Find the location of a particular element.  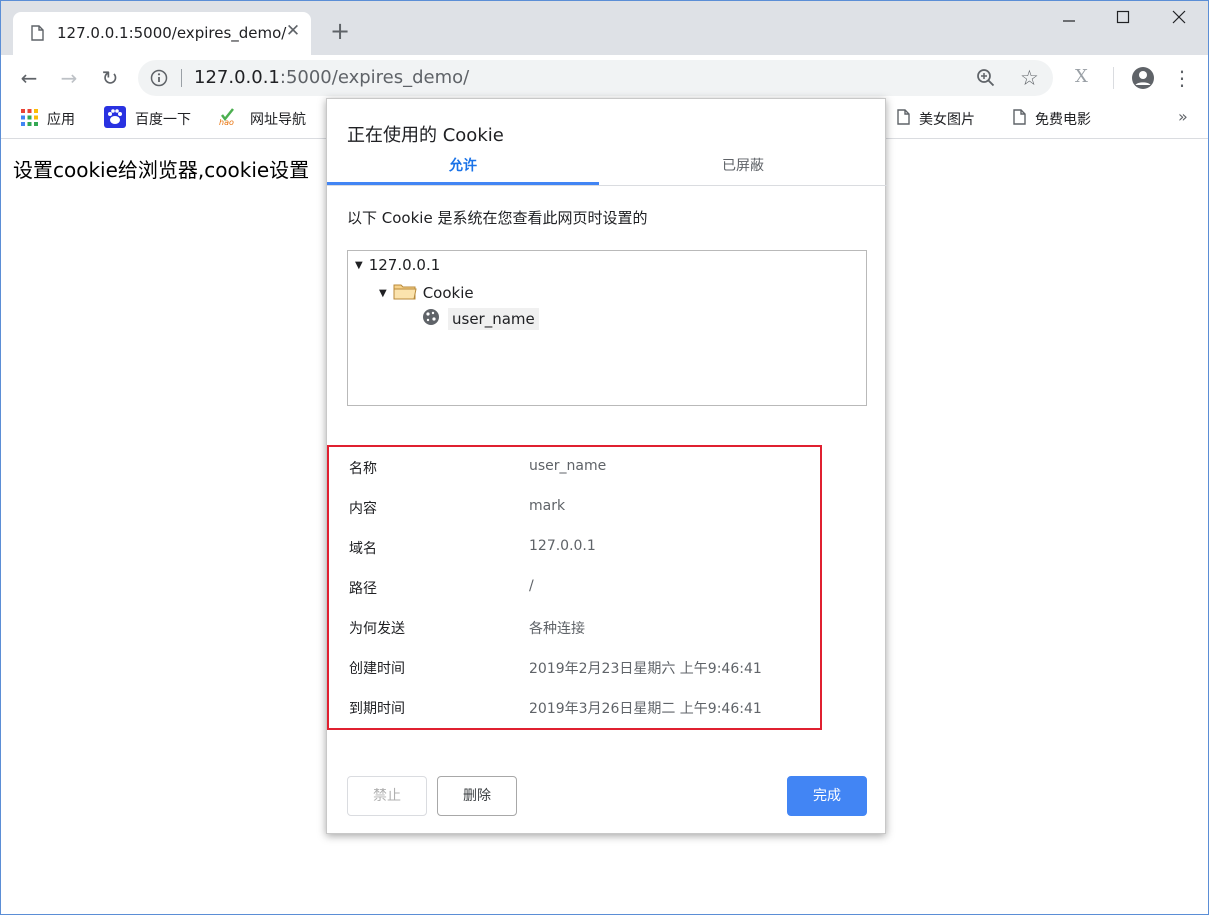

bookmarks-more-icon: » is located at coordinates (1183, 116).